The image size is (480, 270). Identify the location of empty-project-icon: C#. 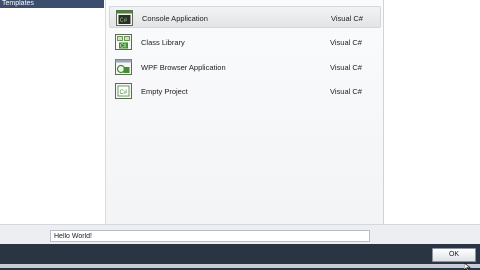
(123, 91).